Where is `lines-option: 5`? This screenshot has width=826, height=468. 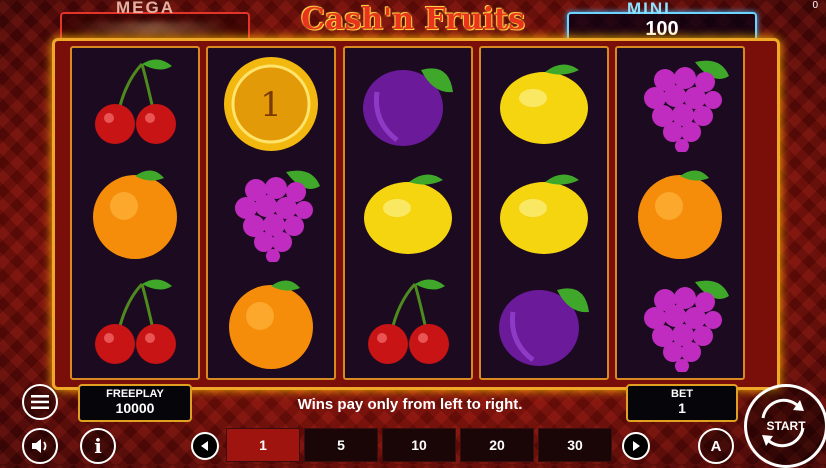 lines-option: 5 is located at coordinates (341, 445).